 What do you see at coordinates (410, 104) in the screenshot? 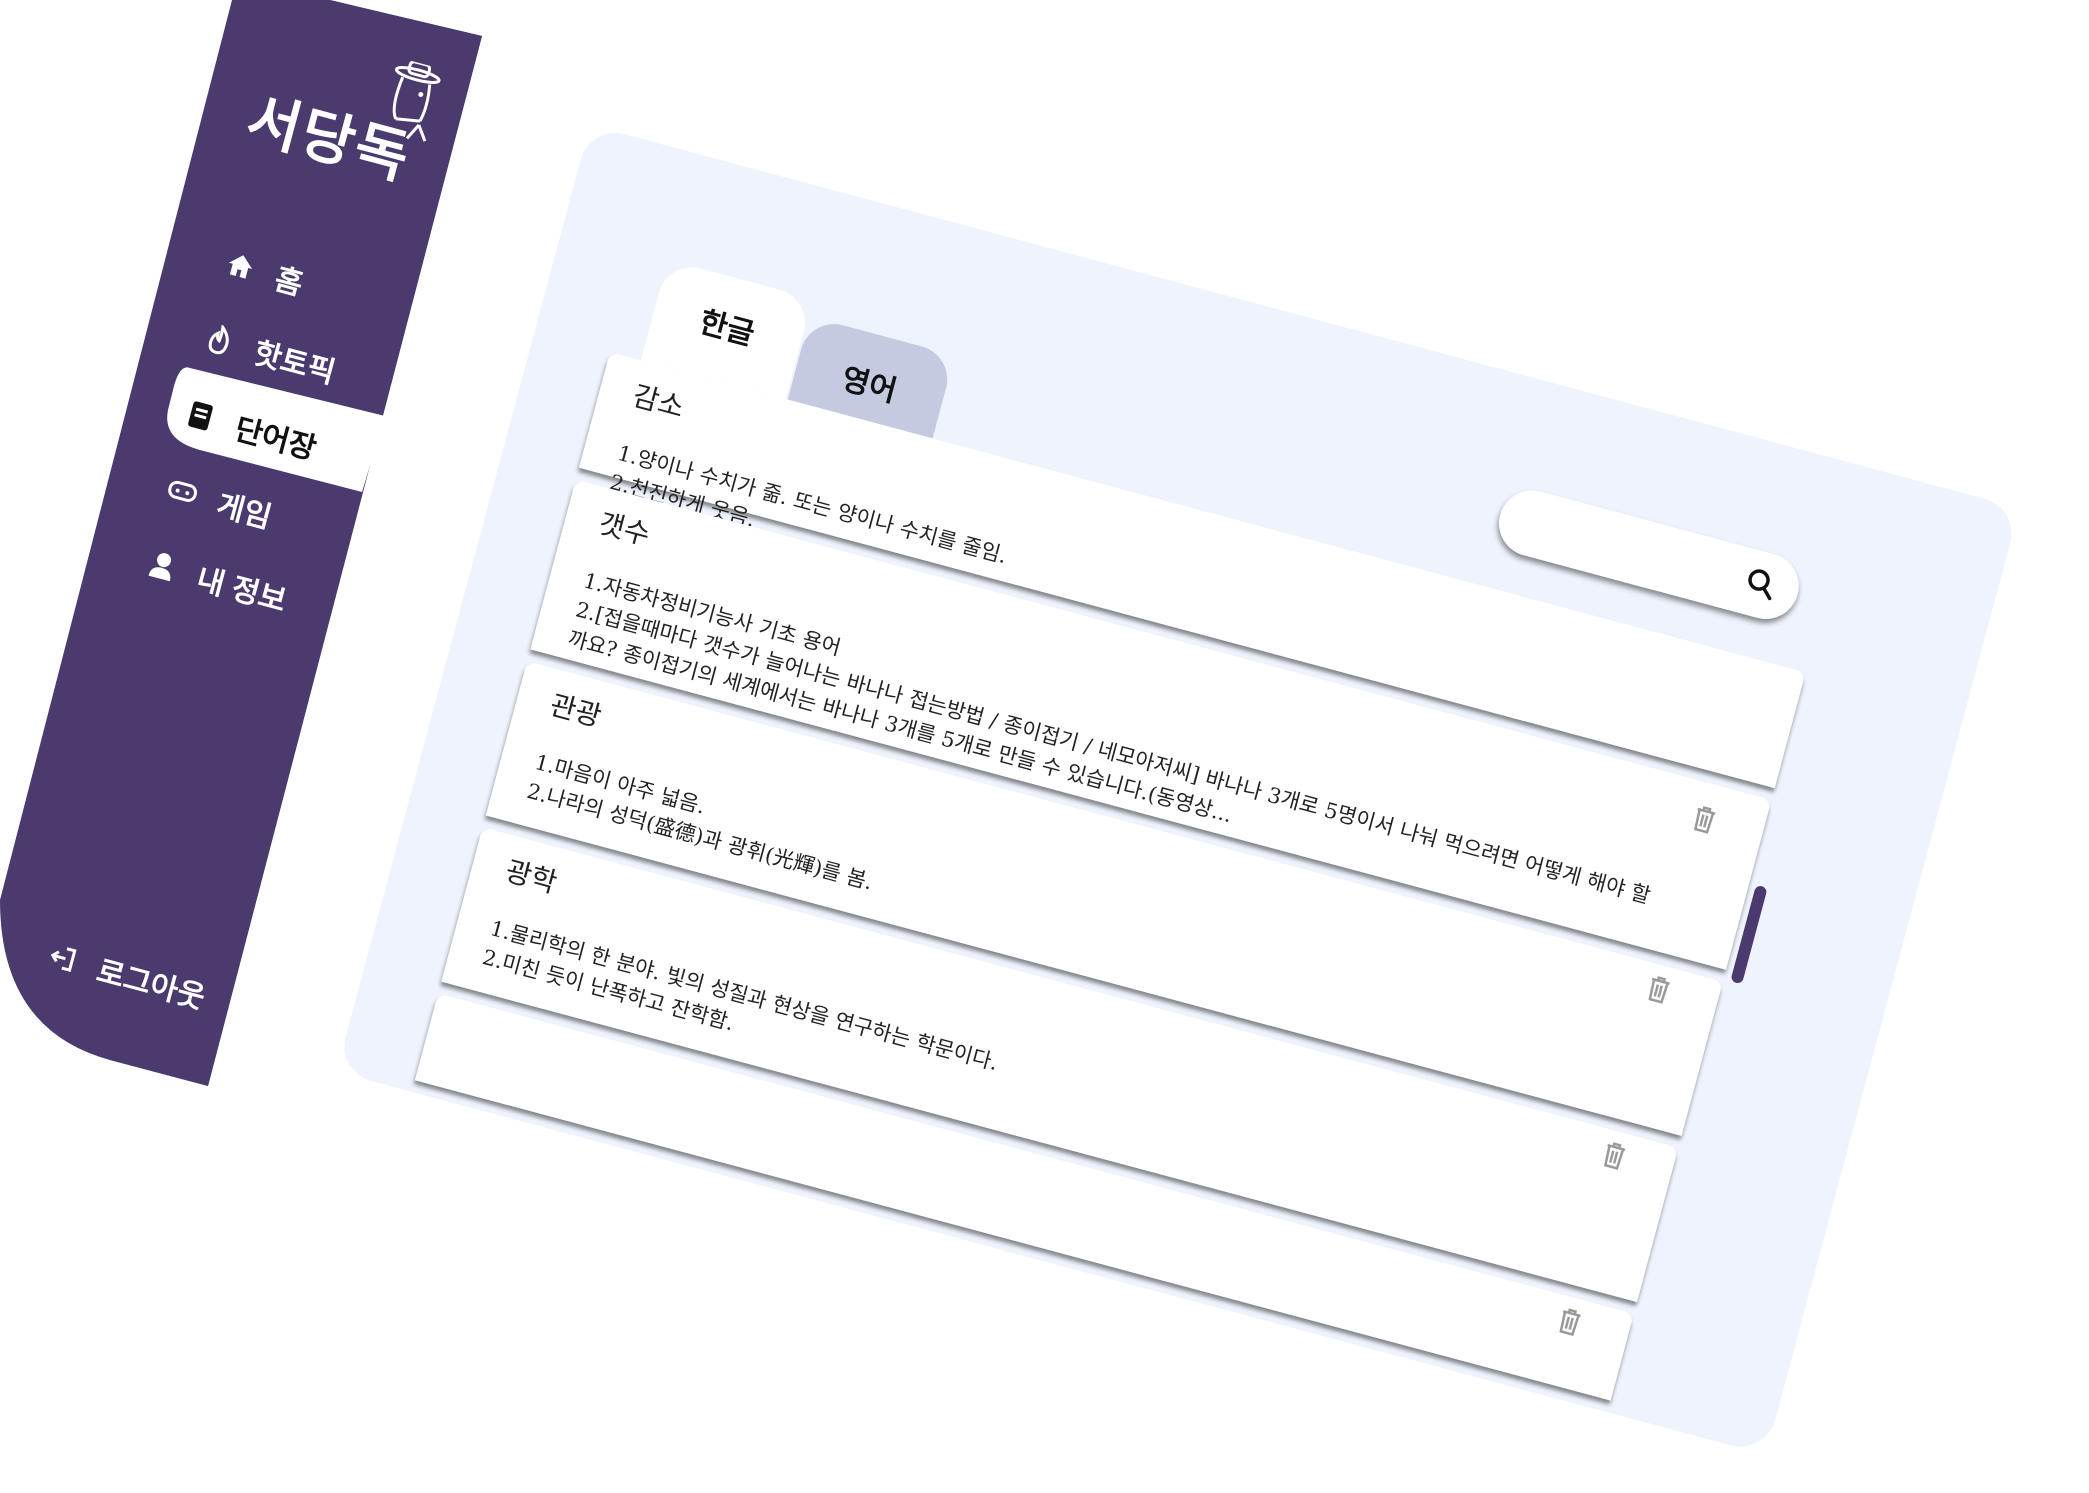
I see `mascot-icon` at bounding box center [410, 104].